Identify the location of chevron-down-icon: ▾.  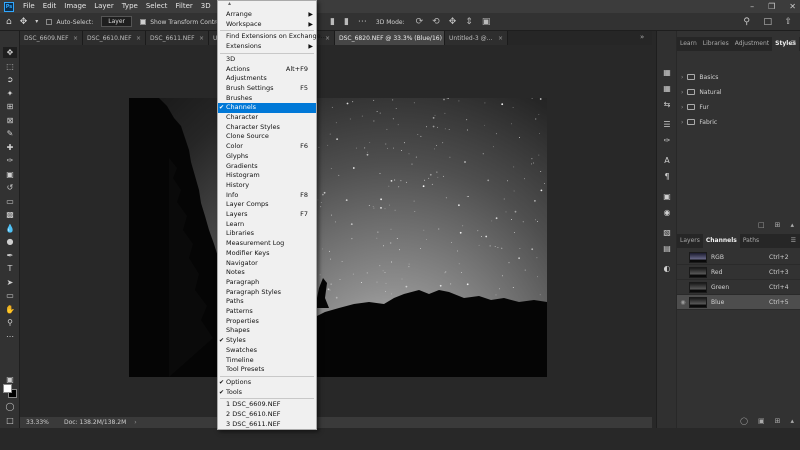
(36, 21).